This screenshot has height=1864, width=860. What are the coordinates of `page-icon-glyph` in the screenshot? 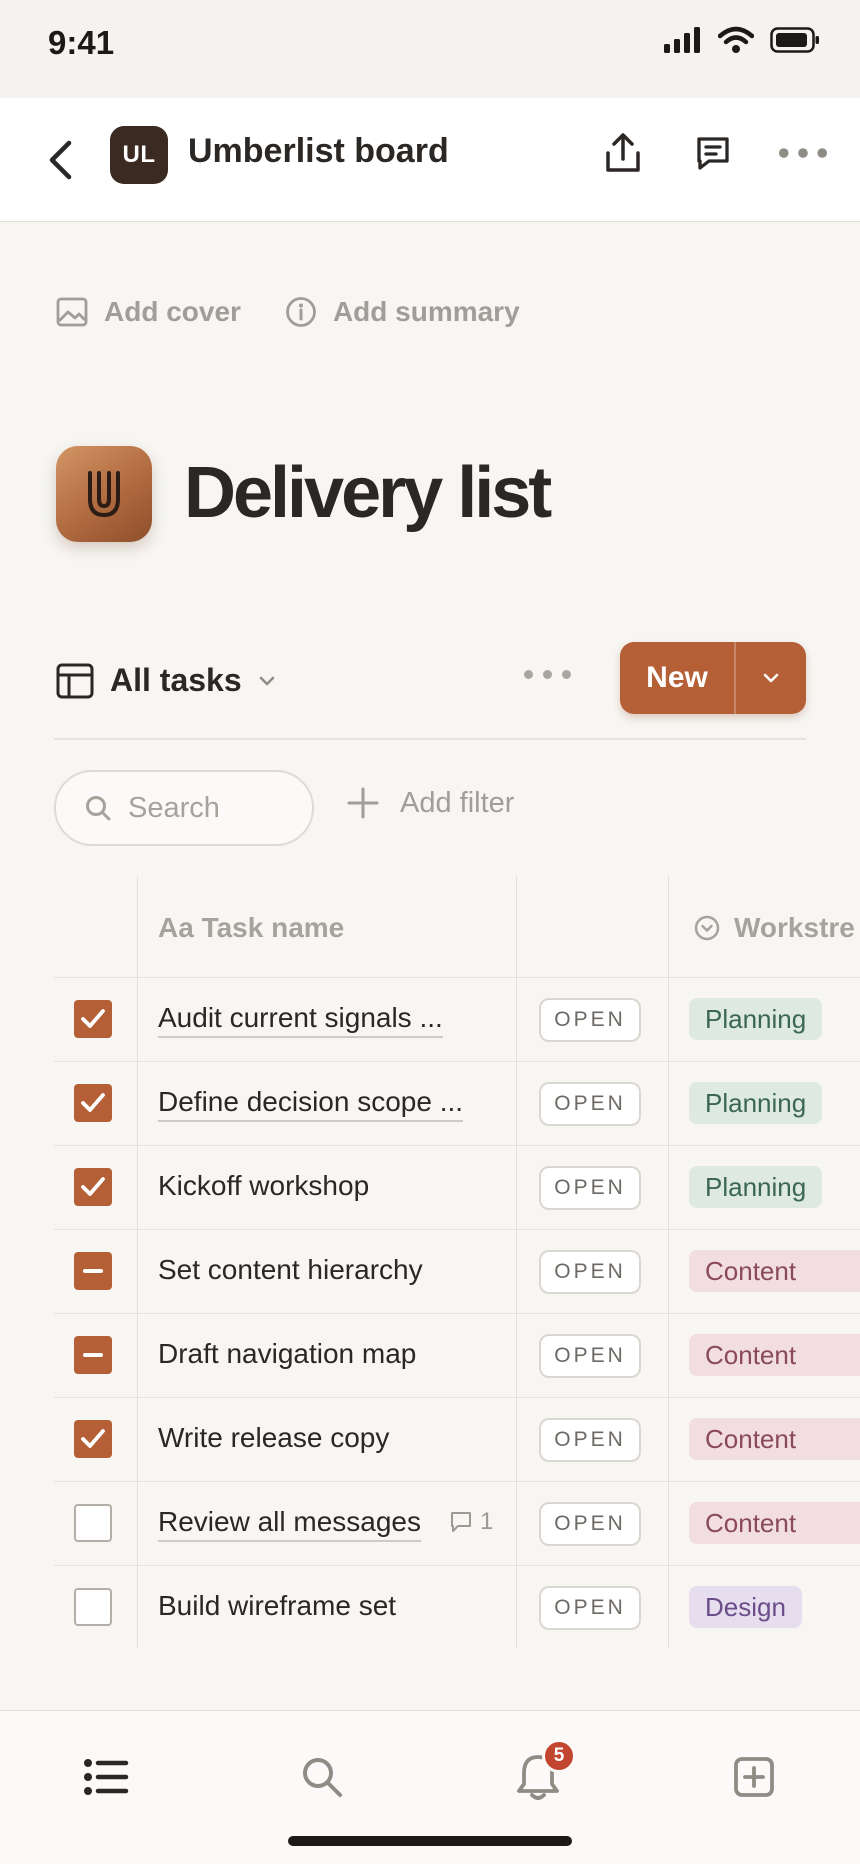 It's located at (104, 494).